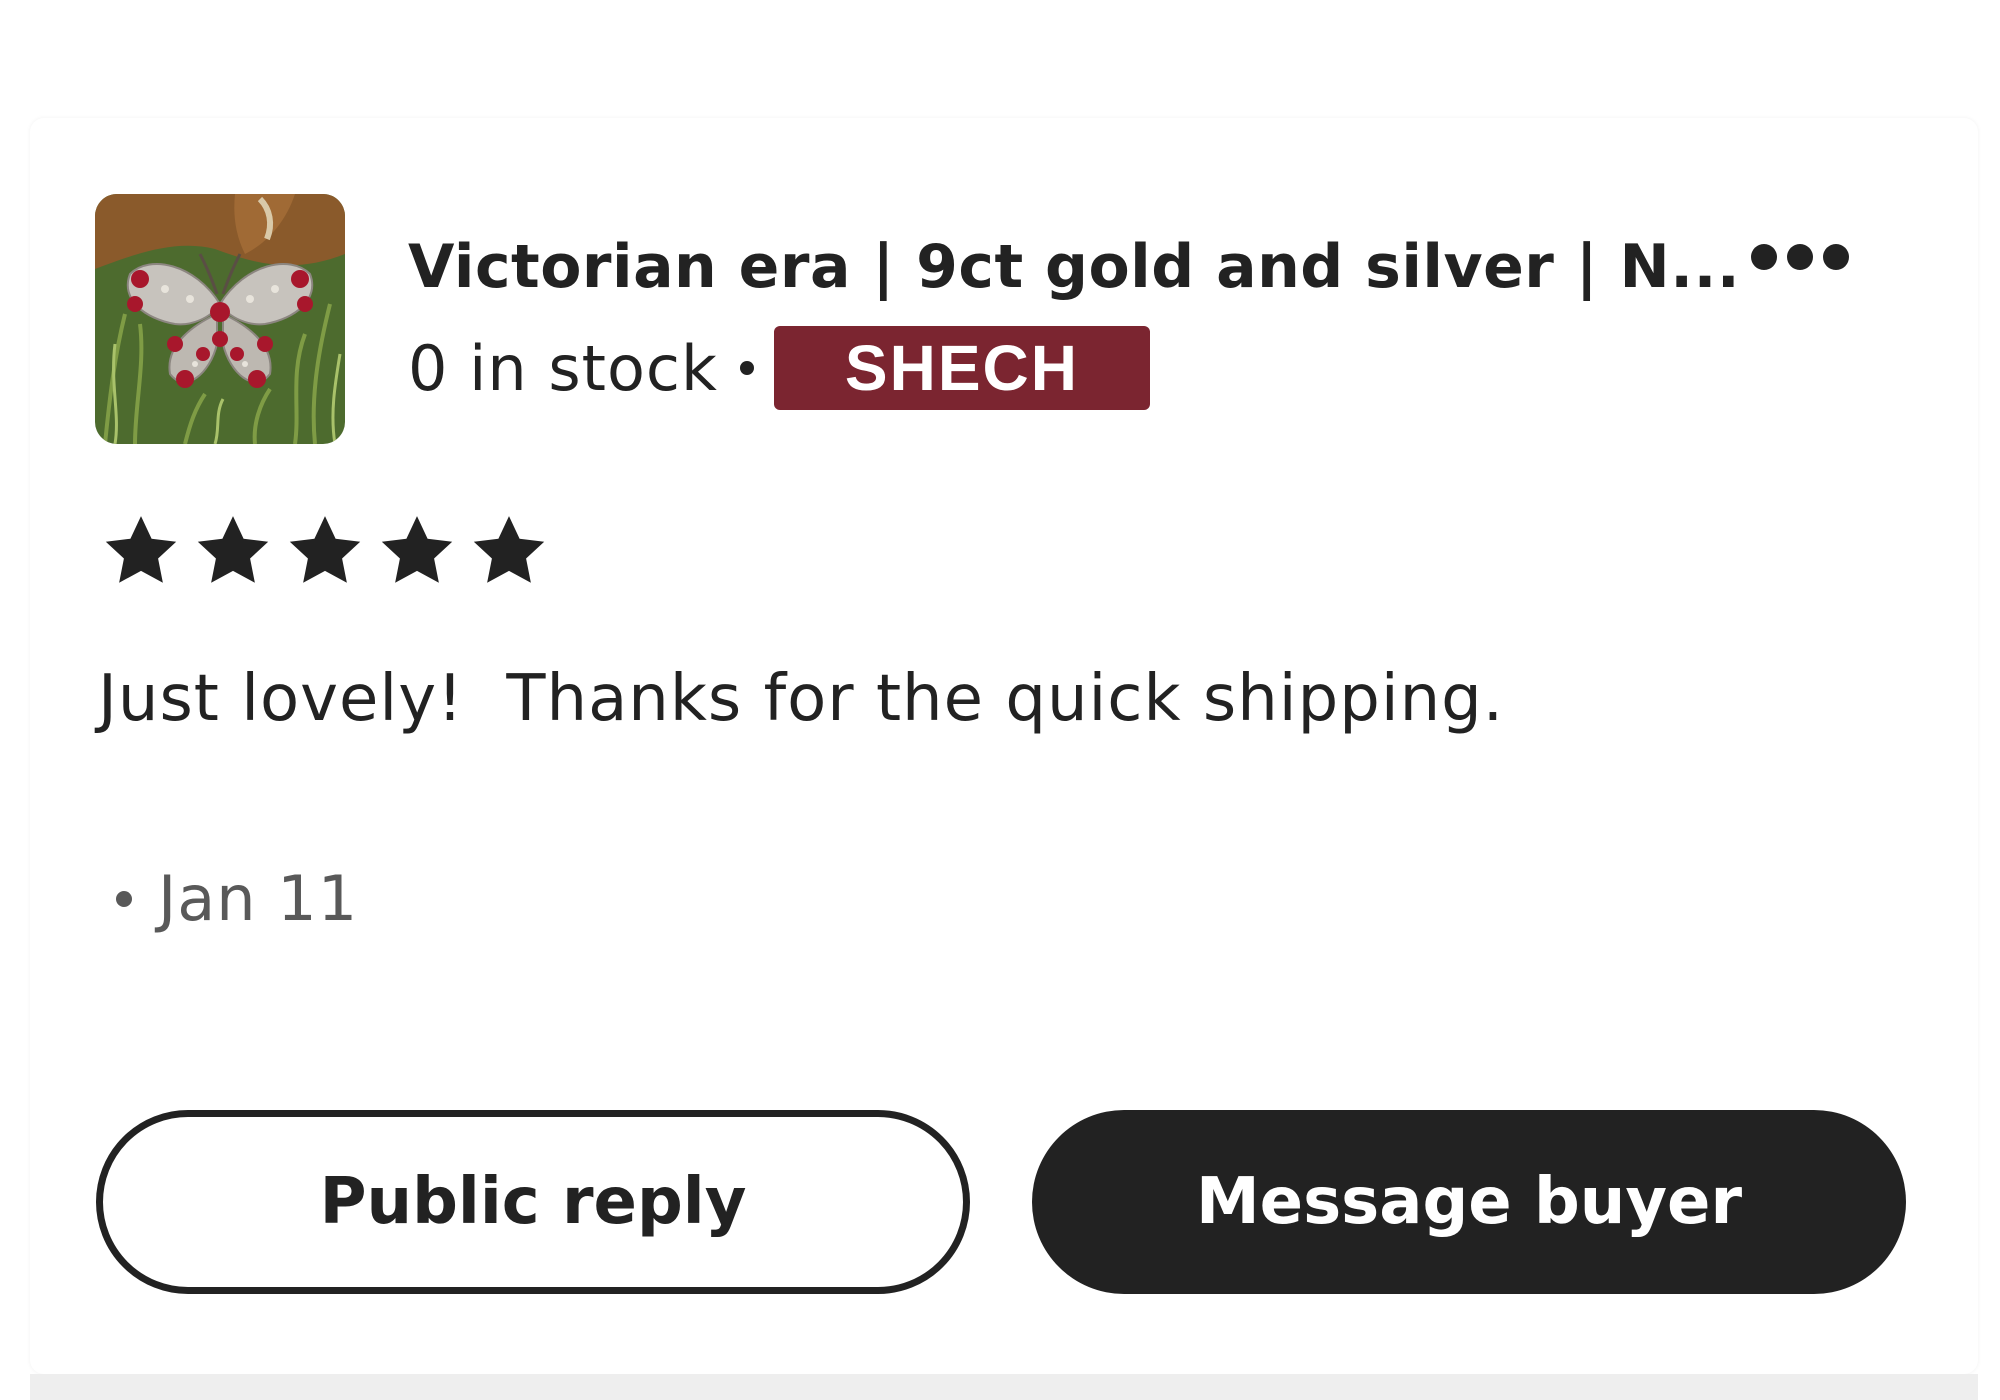 Image resolution: width=2000 pixels, height=1400 pixels. Describe the element at coordinates (533, 1202) in the screenshot. I see `public-reply-button: Public reply` at that location.